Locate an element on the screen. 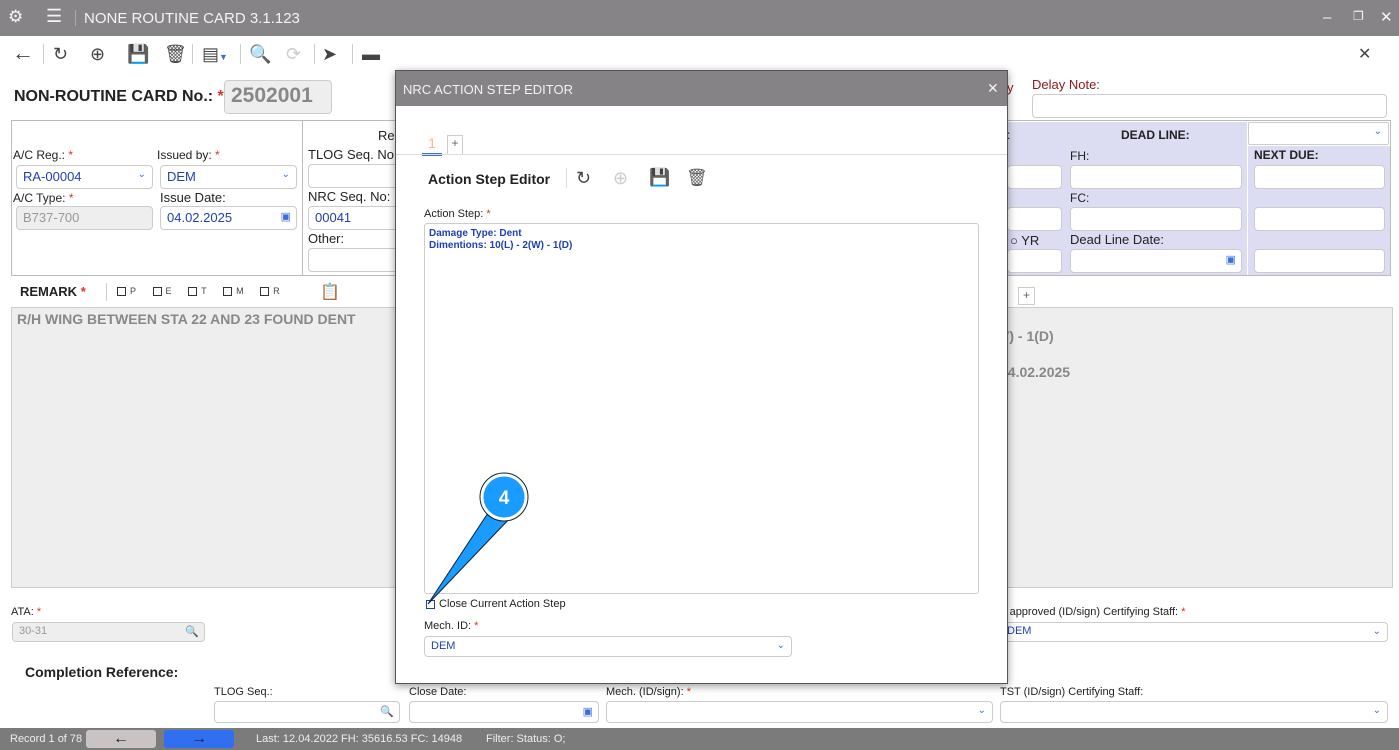  callout-number: 4 is located at coordinates (504, 498).